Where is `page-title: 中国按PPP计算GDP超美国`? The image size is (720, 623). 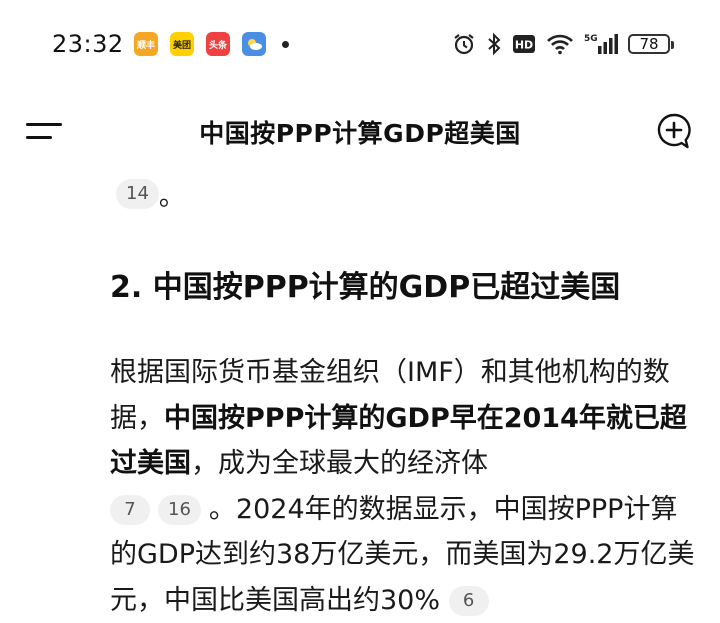 page-title: 中国按PPP计算GDP超美国 is located at coordinates (360, 133).